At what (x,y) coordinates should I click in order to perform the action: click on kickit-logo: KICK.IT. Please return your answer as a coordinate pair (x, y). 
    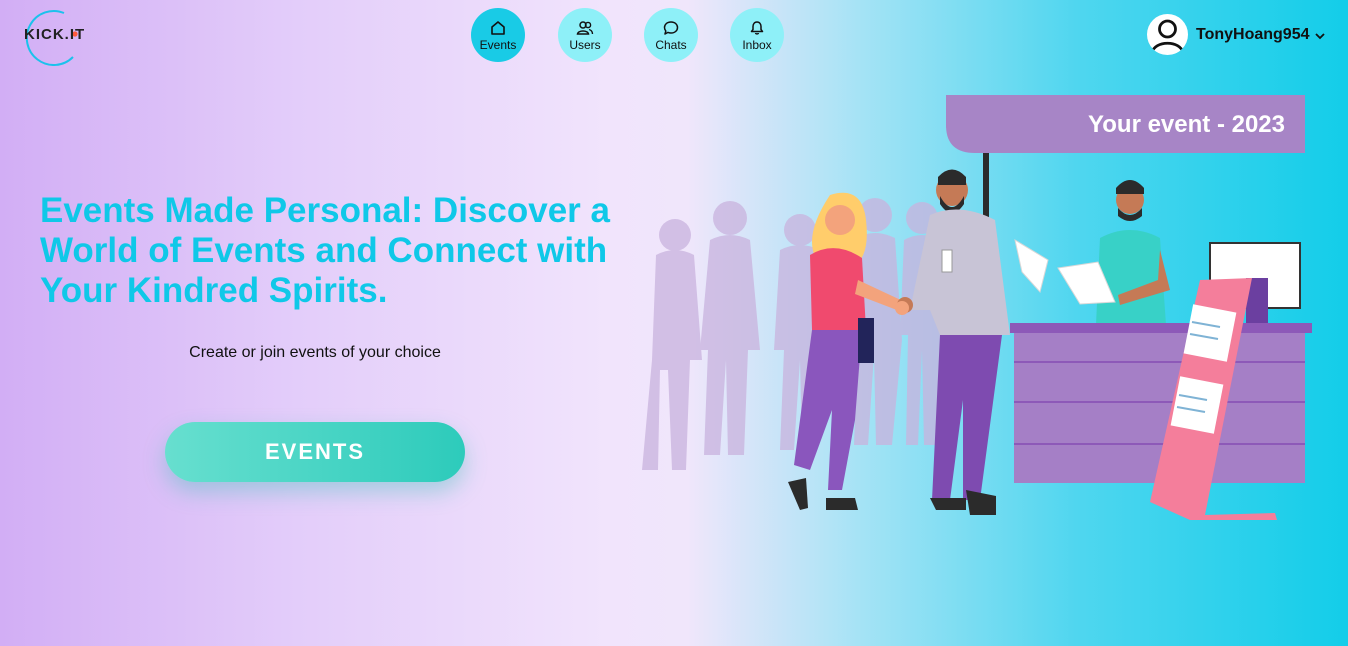
    Looking at the image, I should click on (60, 35).